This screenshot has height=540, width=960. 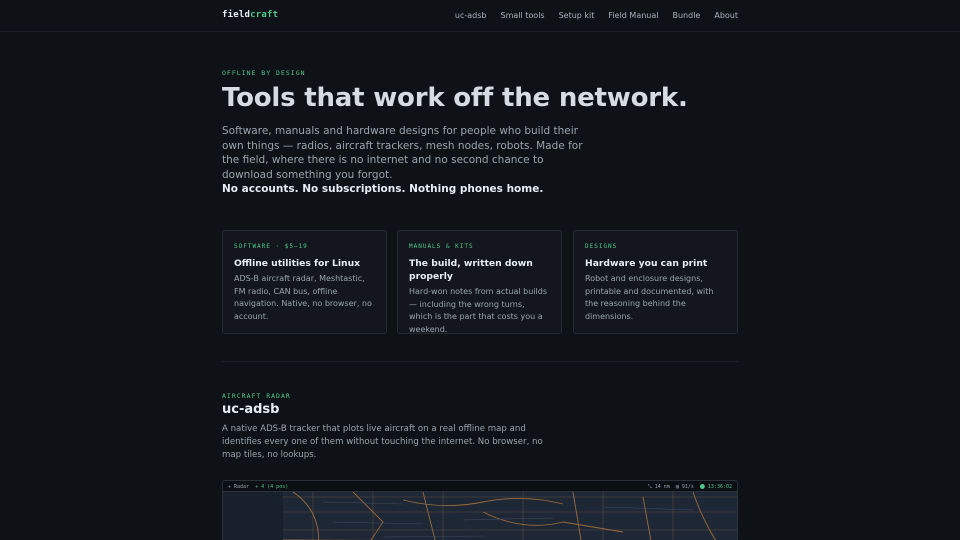 I want to click on radar-rate: ▥ 91/s, so click(x=684, y=487).